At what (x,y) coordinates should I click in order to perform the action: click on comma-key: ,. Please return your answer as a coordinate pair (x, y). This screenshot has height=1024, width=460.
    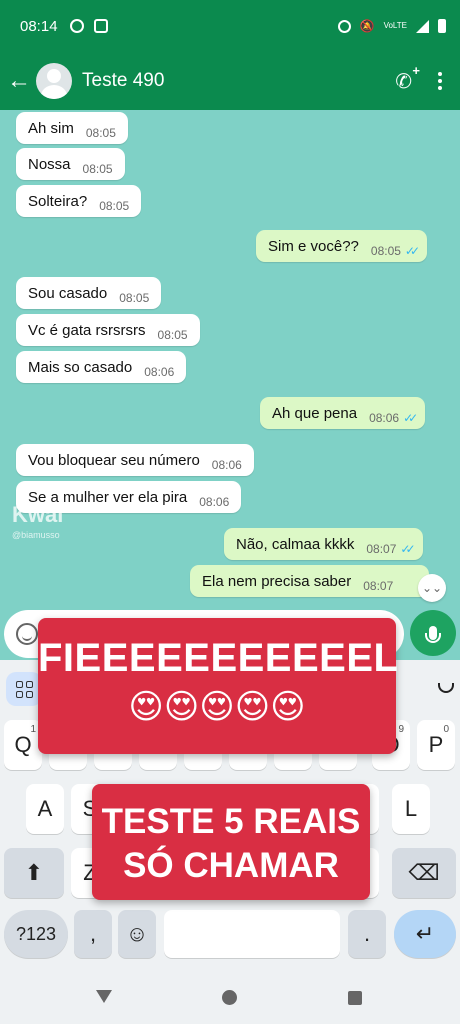
    Looking at the image, I should click on (93, 934).